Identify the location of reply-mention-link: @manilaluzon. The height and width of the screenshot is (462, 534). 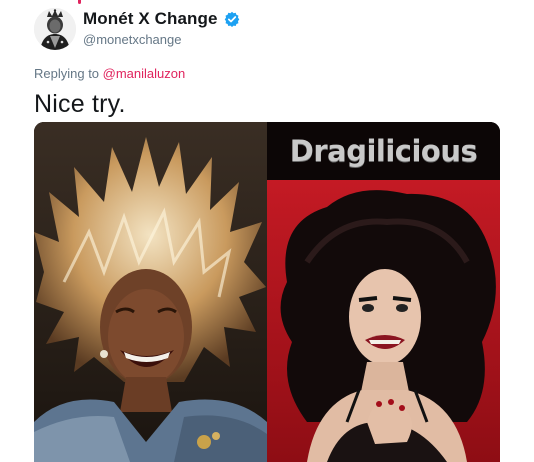
(144, 73).